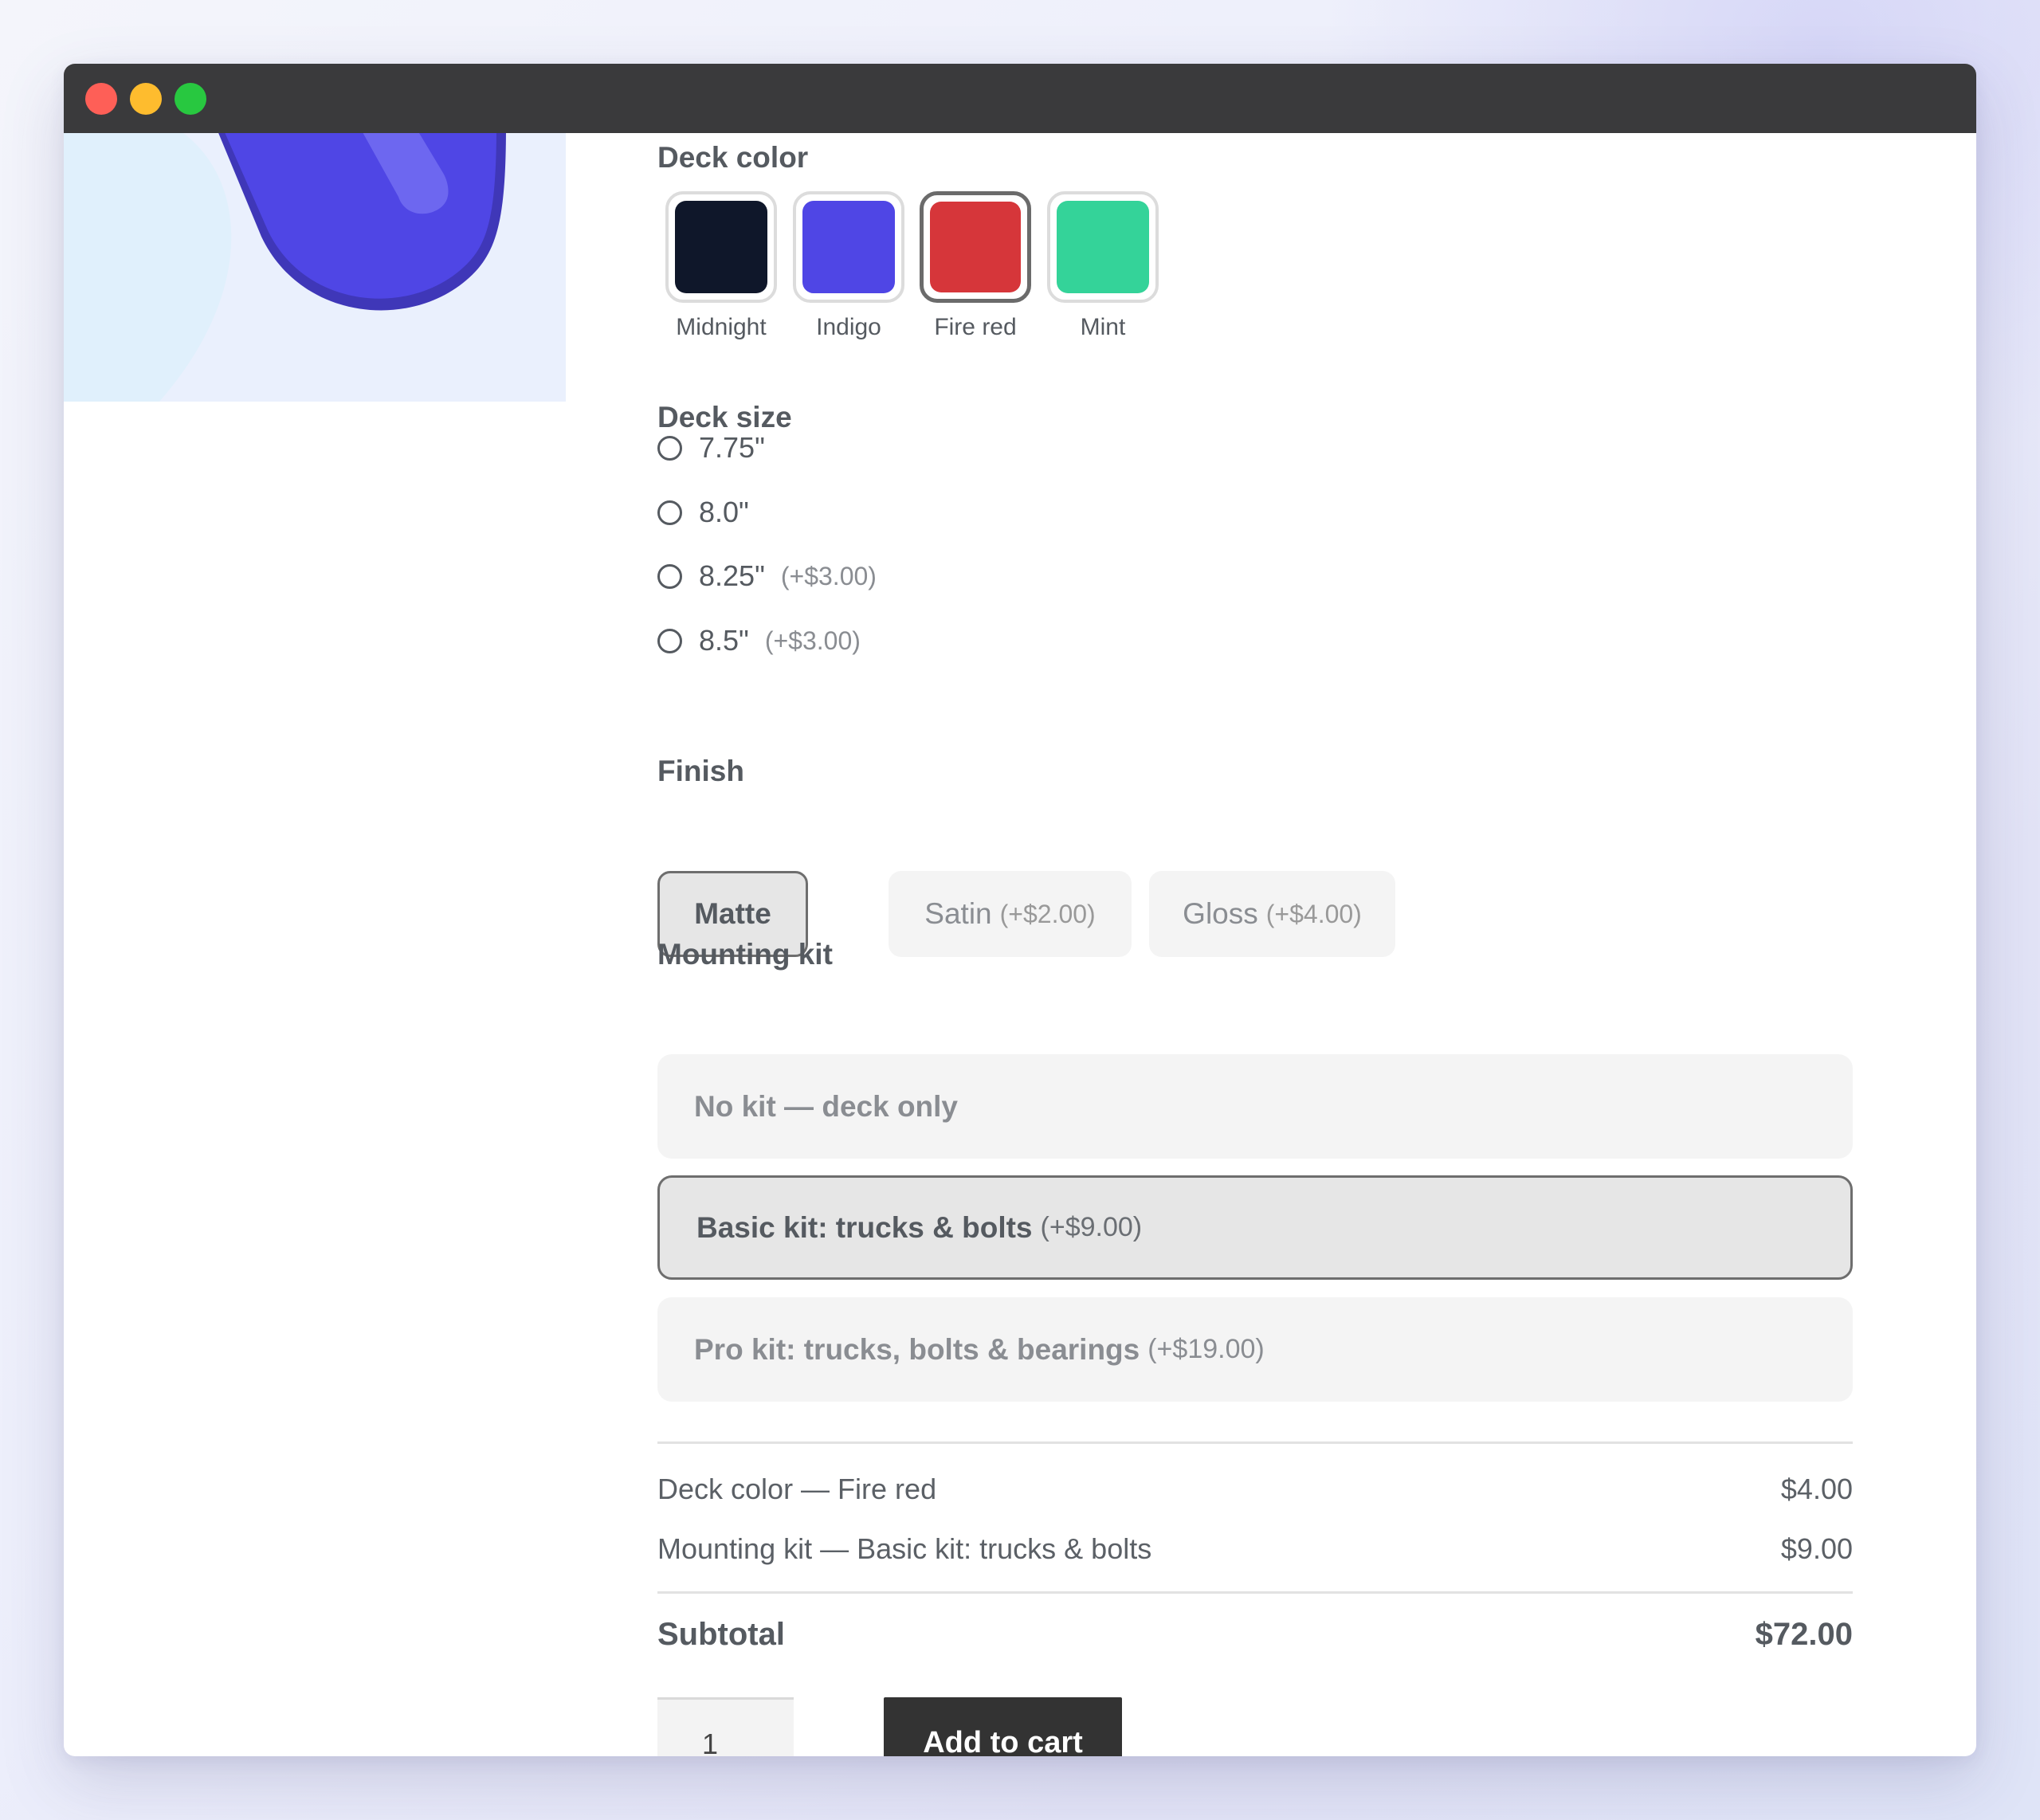 Image resolution: width=2040 pixels, height=1820 pixels. I want to click on mounting-kit-label: No kit — deck only, so click(826, 1106).